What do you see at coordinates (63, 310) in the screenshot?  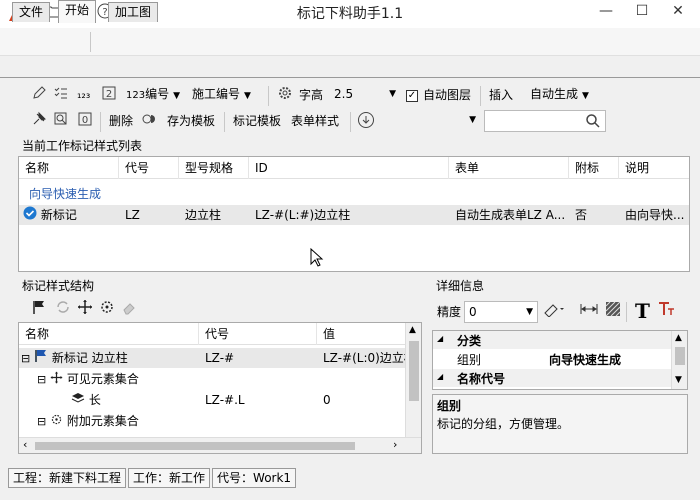 I see `refresh-icon` at bounding box center [63, 310].